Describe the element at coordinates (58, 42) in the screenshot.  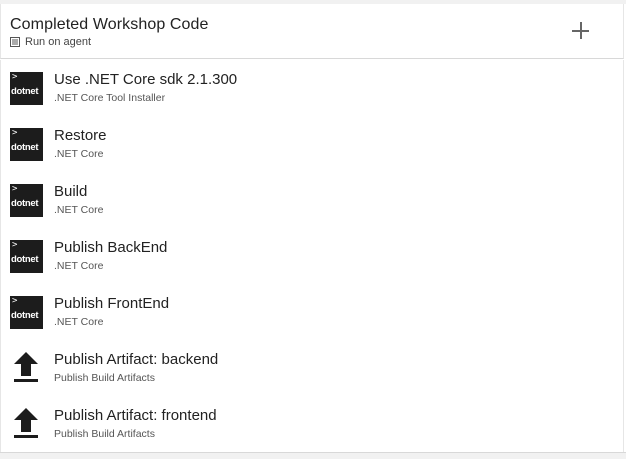
I see `job-subtitle-text: Run on agent` at that location.